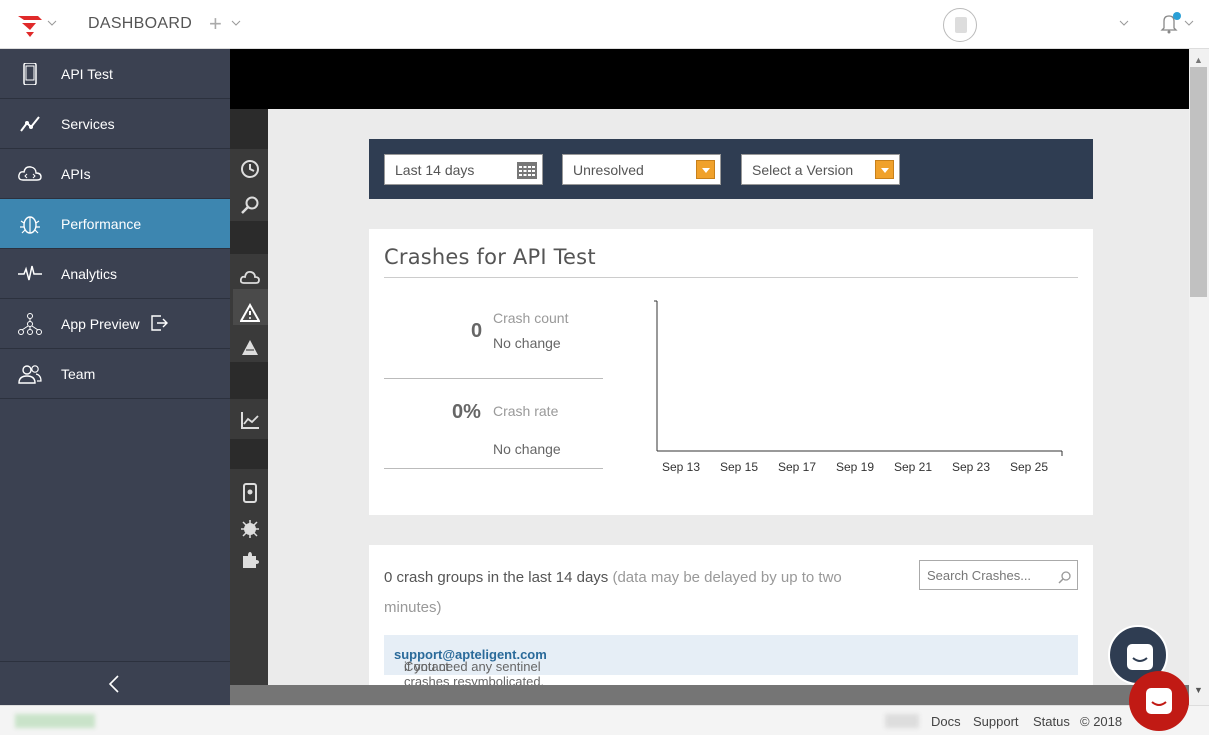 Image resolution: width=1209 pixels, height=735 pixels. What do you see at coordinates (250, 313) in the screenshot?
I see `warning-icon` at bounding box center [250, 313].